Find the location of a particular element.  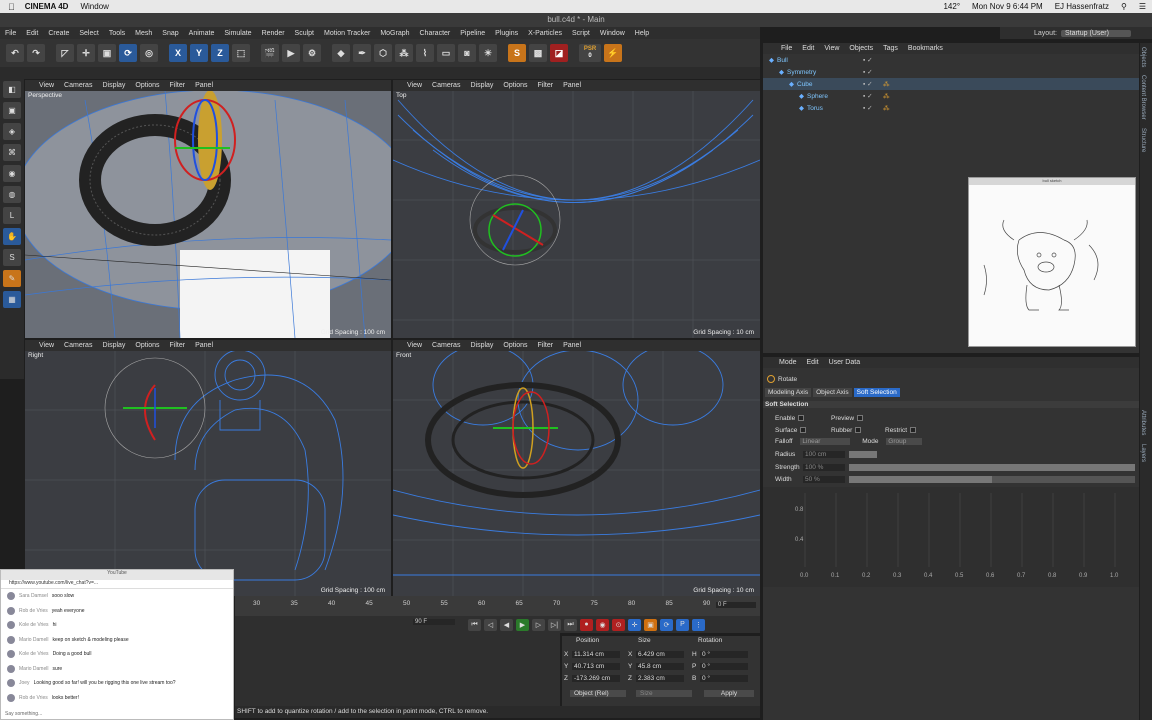

redo-icon: ↷ is located at coordinates (36, 53).